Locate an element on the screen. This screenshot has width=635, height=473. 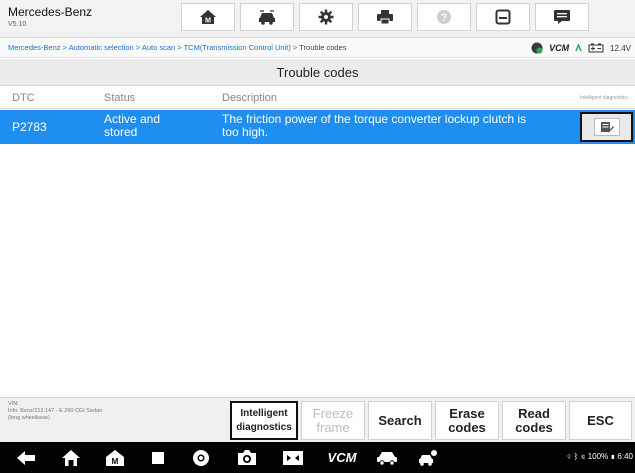
bluetooth-icon: ᛒ is located at coordinates (576, 456).